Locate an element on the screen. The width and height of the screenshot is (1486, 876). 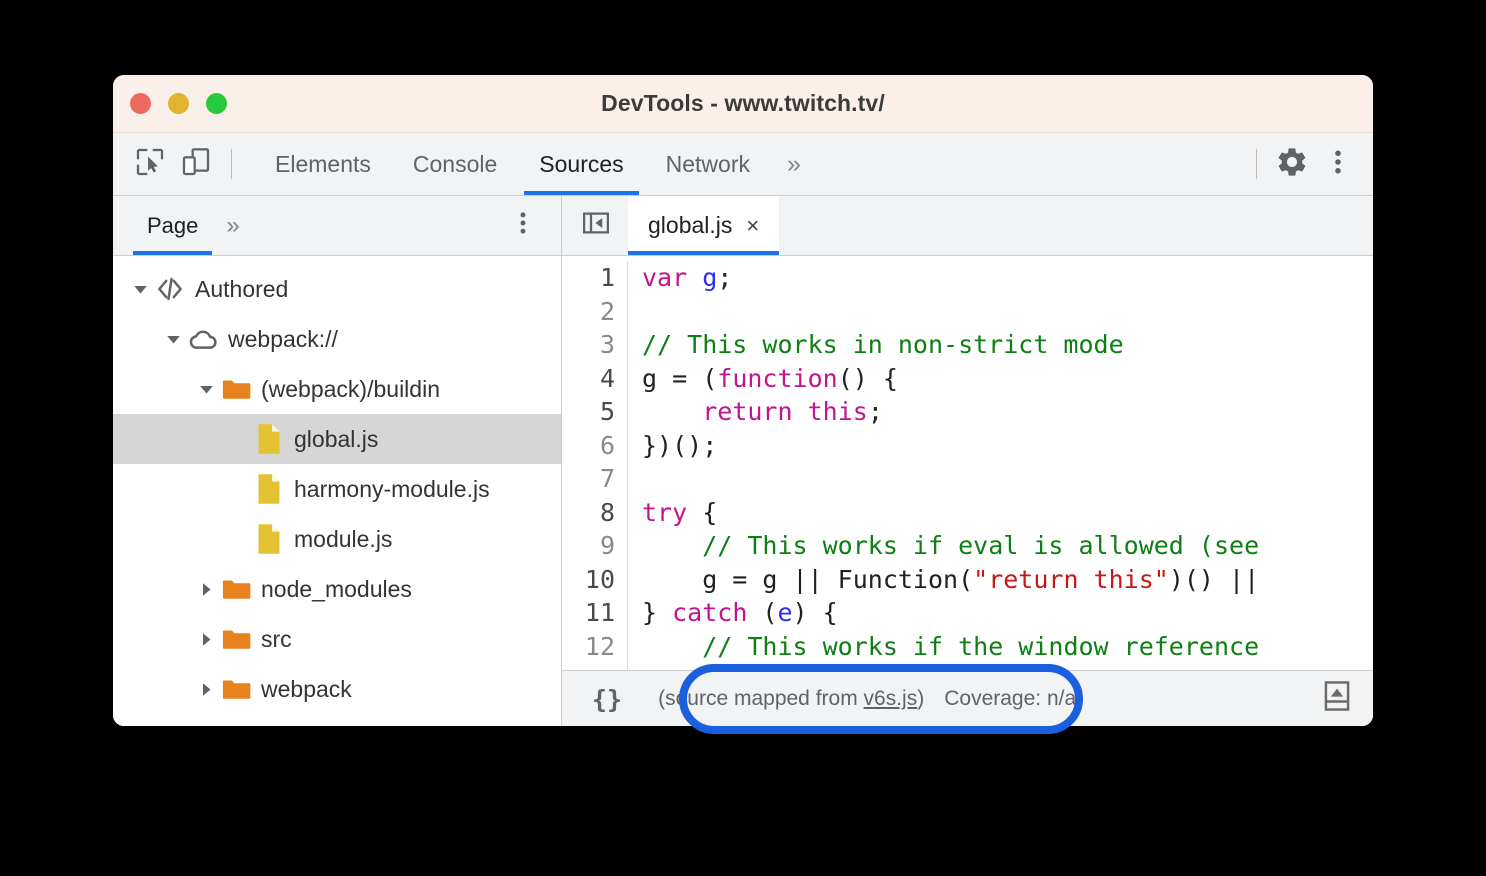
format-braces-icon: {} is located at coordinates (607, 699).